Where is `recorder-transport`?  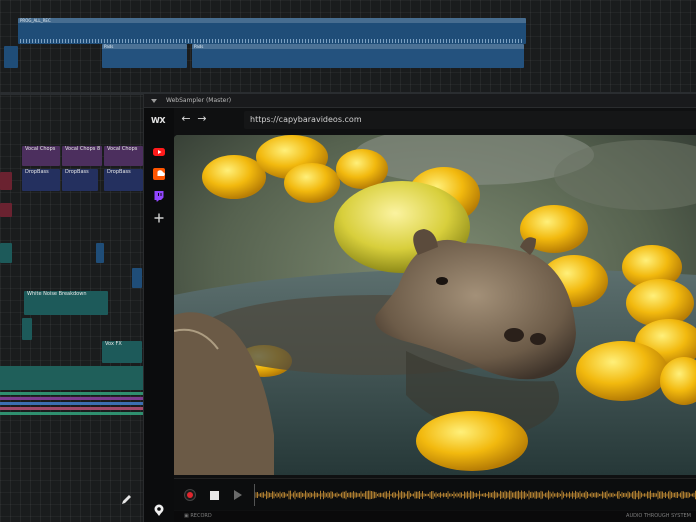 recorder-transport is located at coordinates (435, 494).